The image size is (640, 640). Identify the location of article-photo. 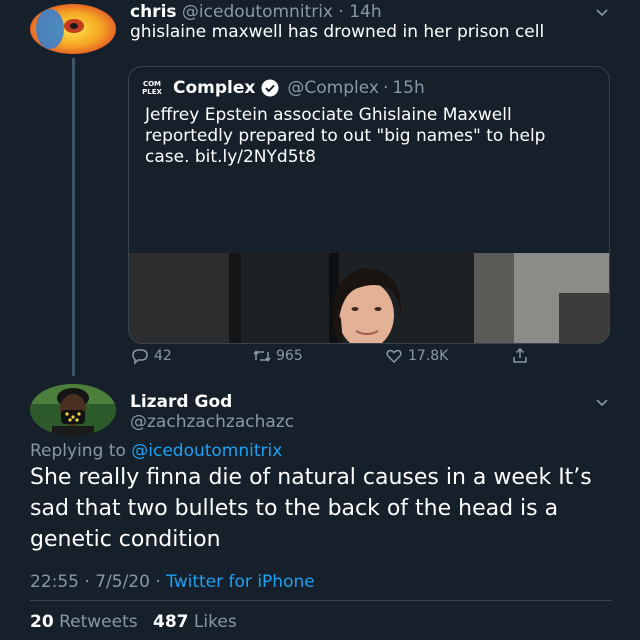
(369, 298).